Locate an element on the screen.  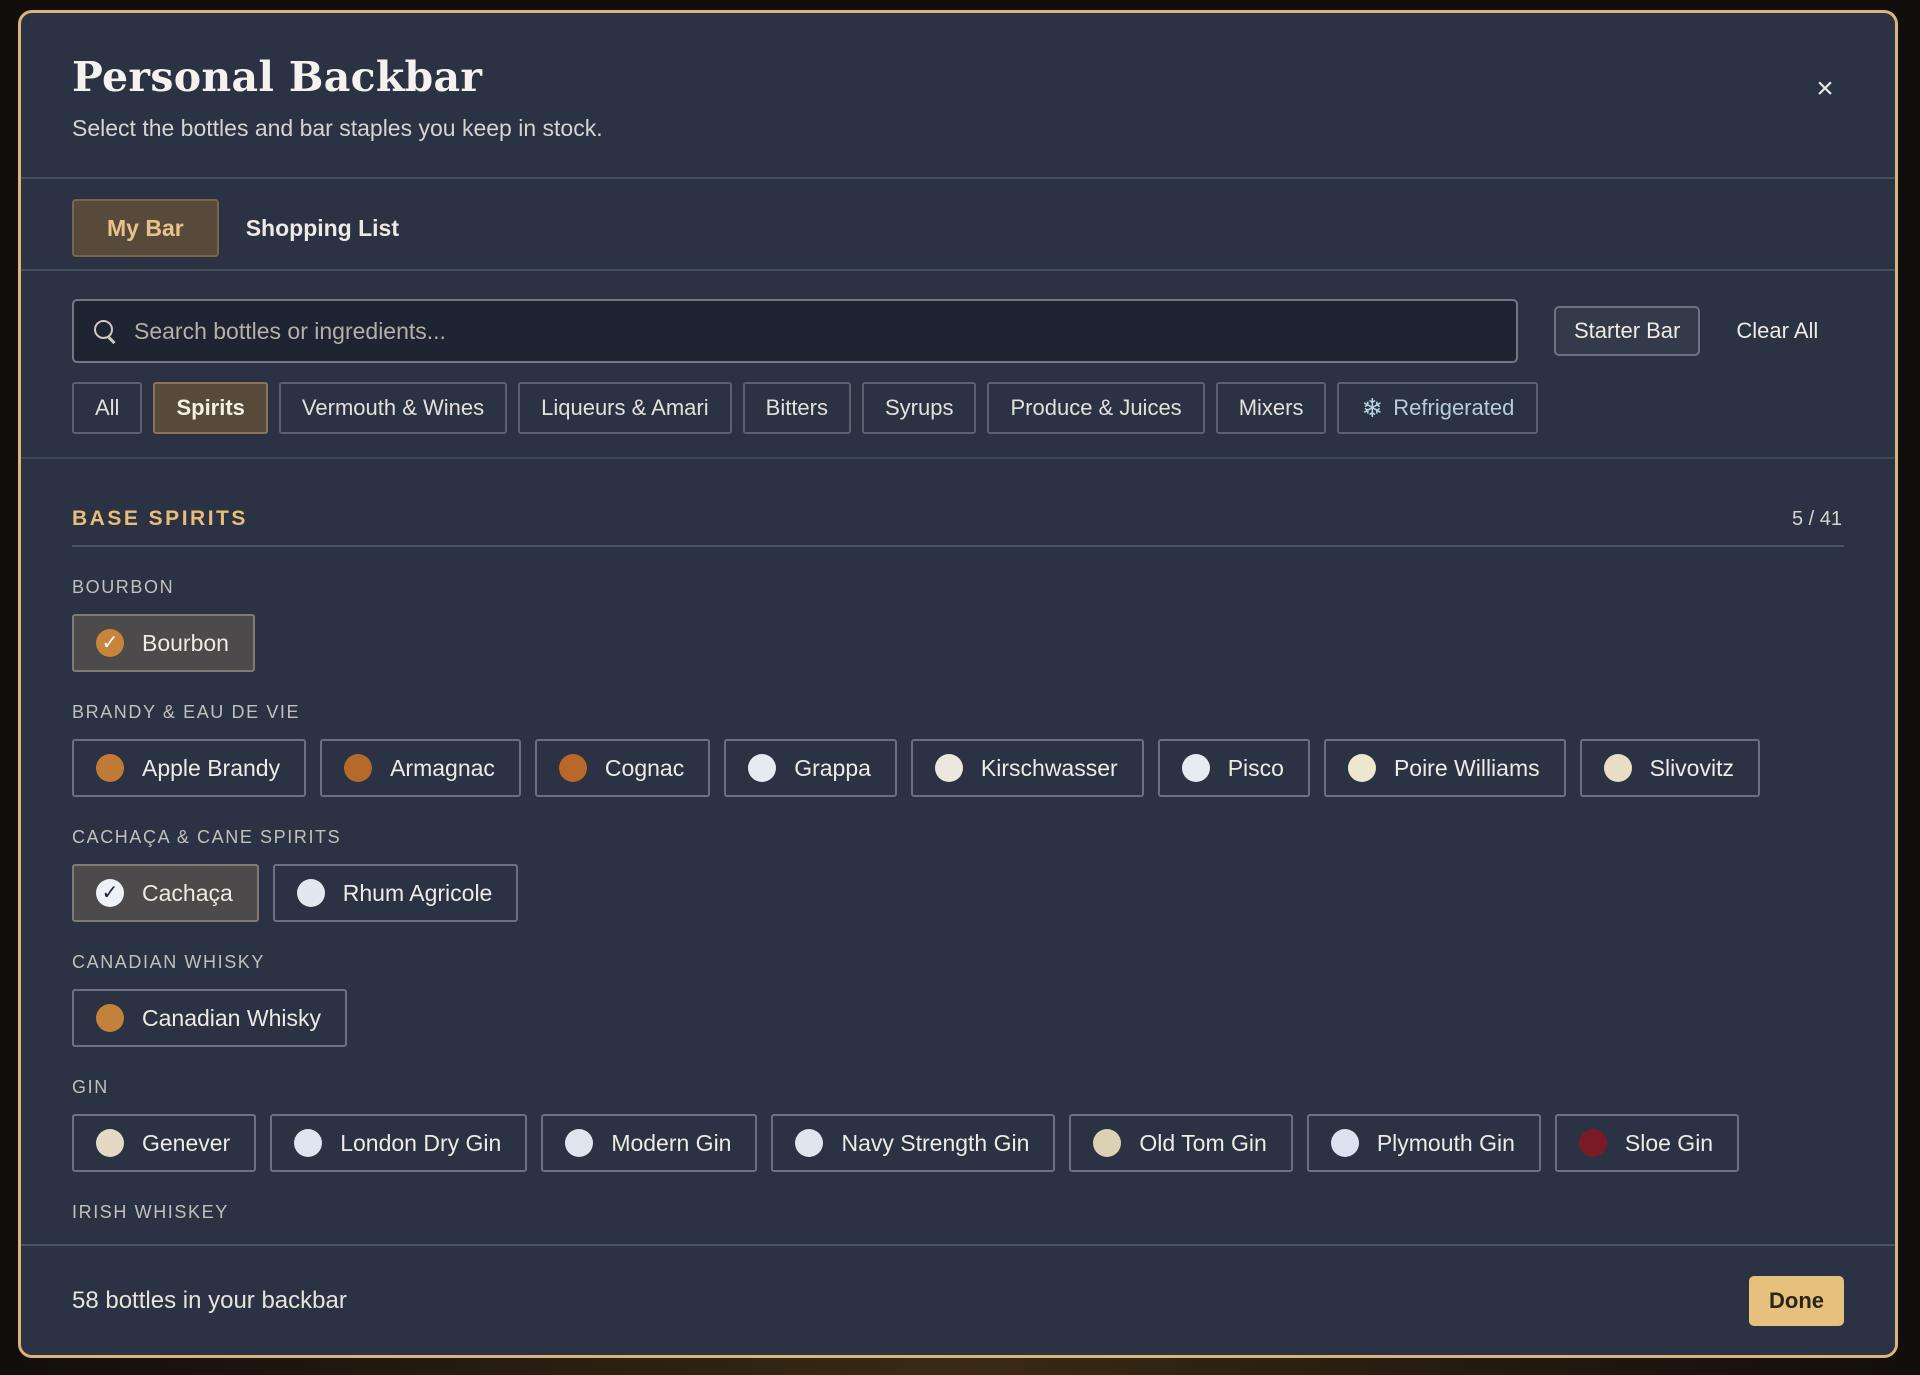
section-header: BASE SPIRITS 5 / 41 is located at coordinates (958, 527).